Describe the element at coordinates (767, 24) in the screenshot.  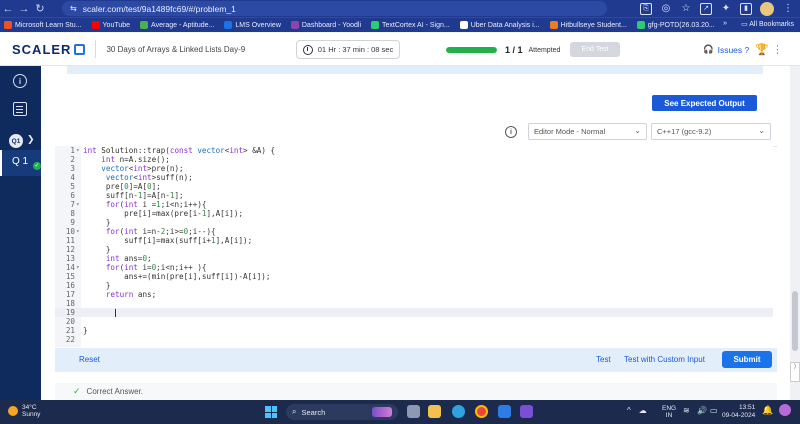
I see `all-bookmarks: ▭ All Bookmarks` at that location.